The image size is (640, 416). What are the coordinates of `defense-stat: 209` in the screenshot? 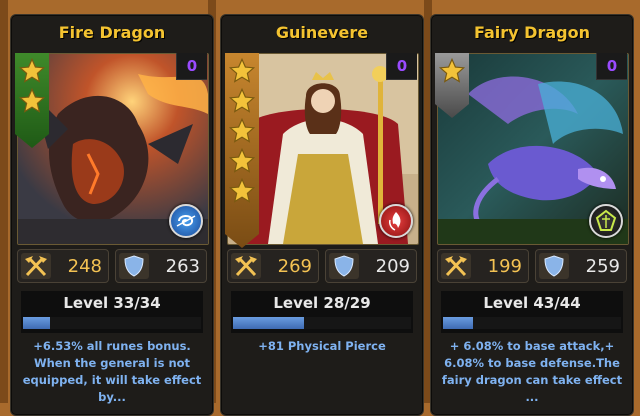 It's located at (371, 266).